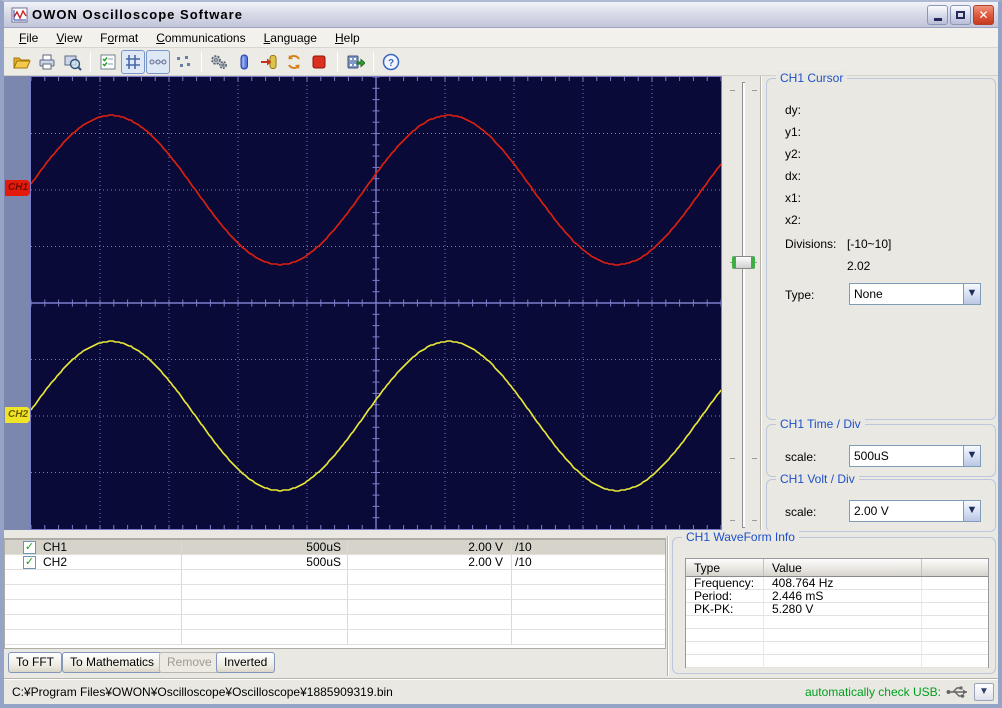  What do you see at coordinates (800, 295) in the screenshot?
I see `type-label: Type:` at bounding box center [800, 295].